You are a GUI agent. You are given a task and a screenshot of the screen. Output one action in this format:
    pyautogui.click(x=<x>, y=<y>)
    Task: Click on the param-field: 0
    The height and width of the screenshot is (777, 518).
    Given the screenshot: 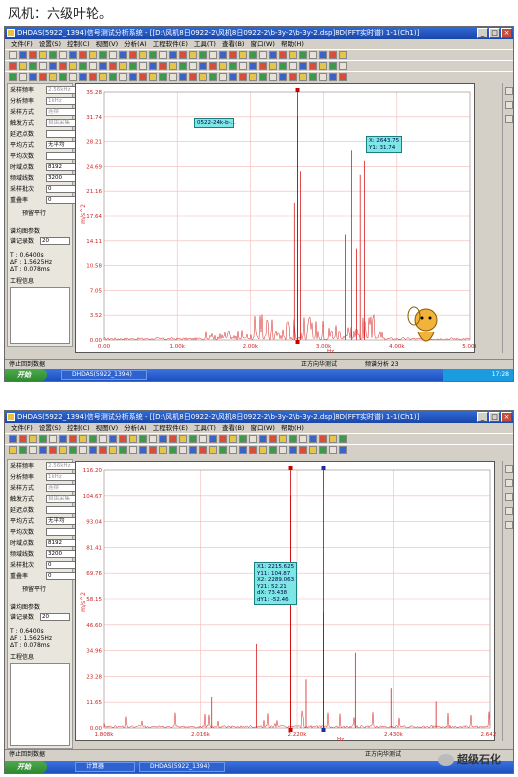 What is the action you would take?
    pyautogui.click(x=61, y=565)
    